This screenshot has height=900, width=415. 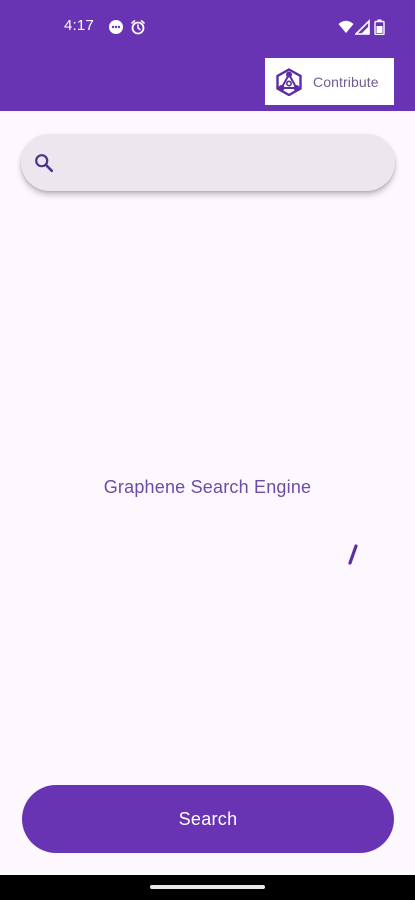 What do you see at coordinates (208, 819) in the screenshot?
I see `search-button: Search` at bounding box center [208, 819].